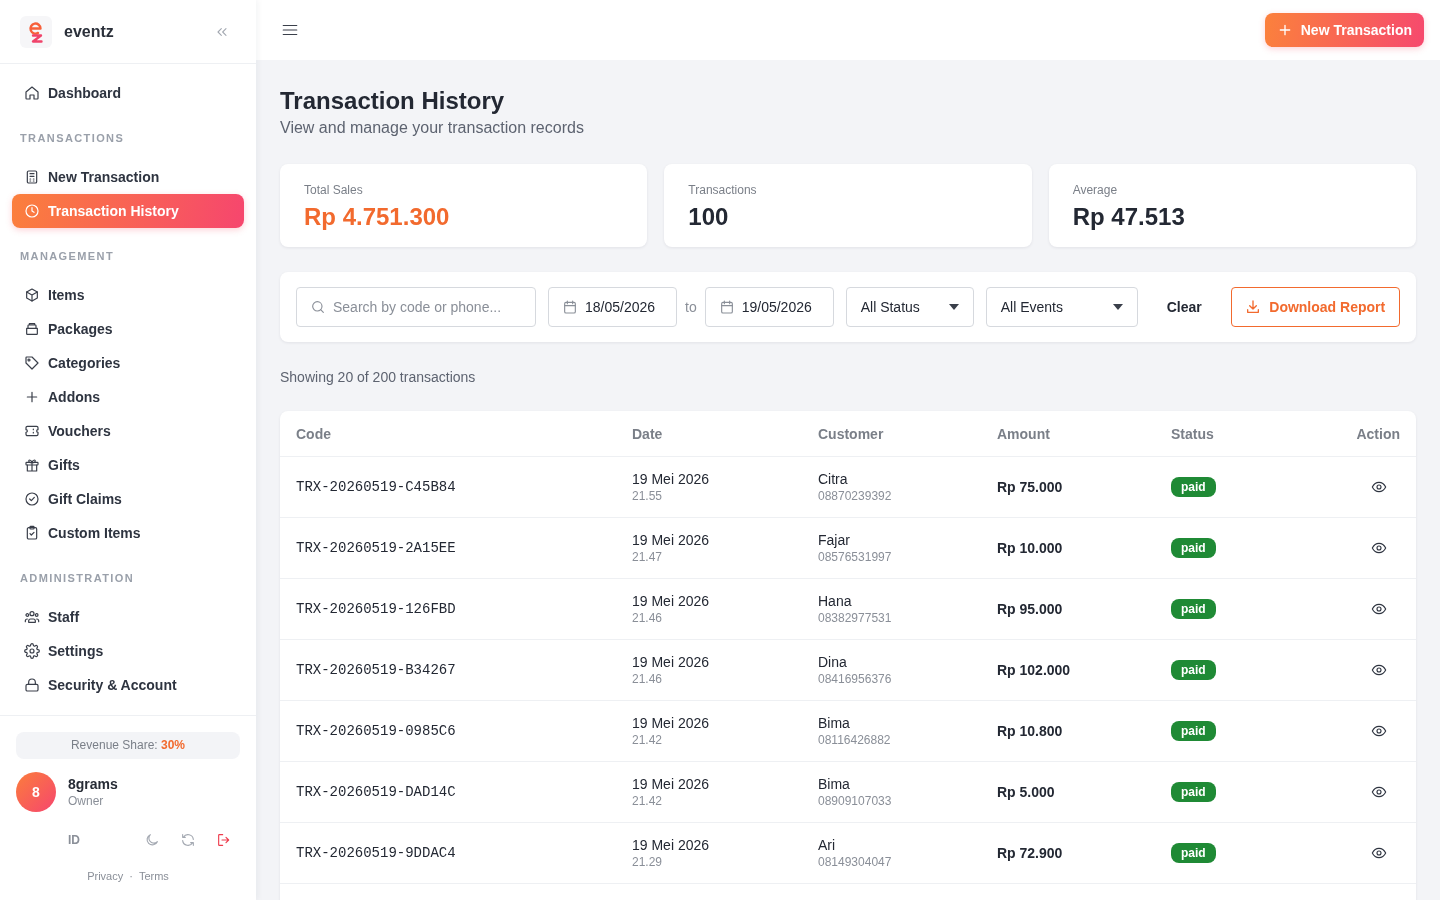 The image size is (1440, 900). I want to click on customer-phone: 08149304047, so click(855, 862).